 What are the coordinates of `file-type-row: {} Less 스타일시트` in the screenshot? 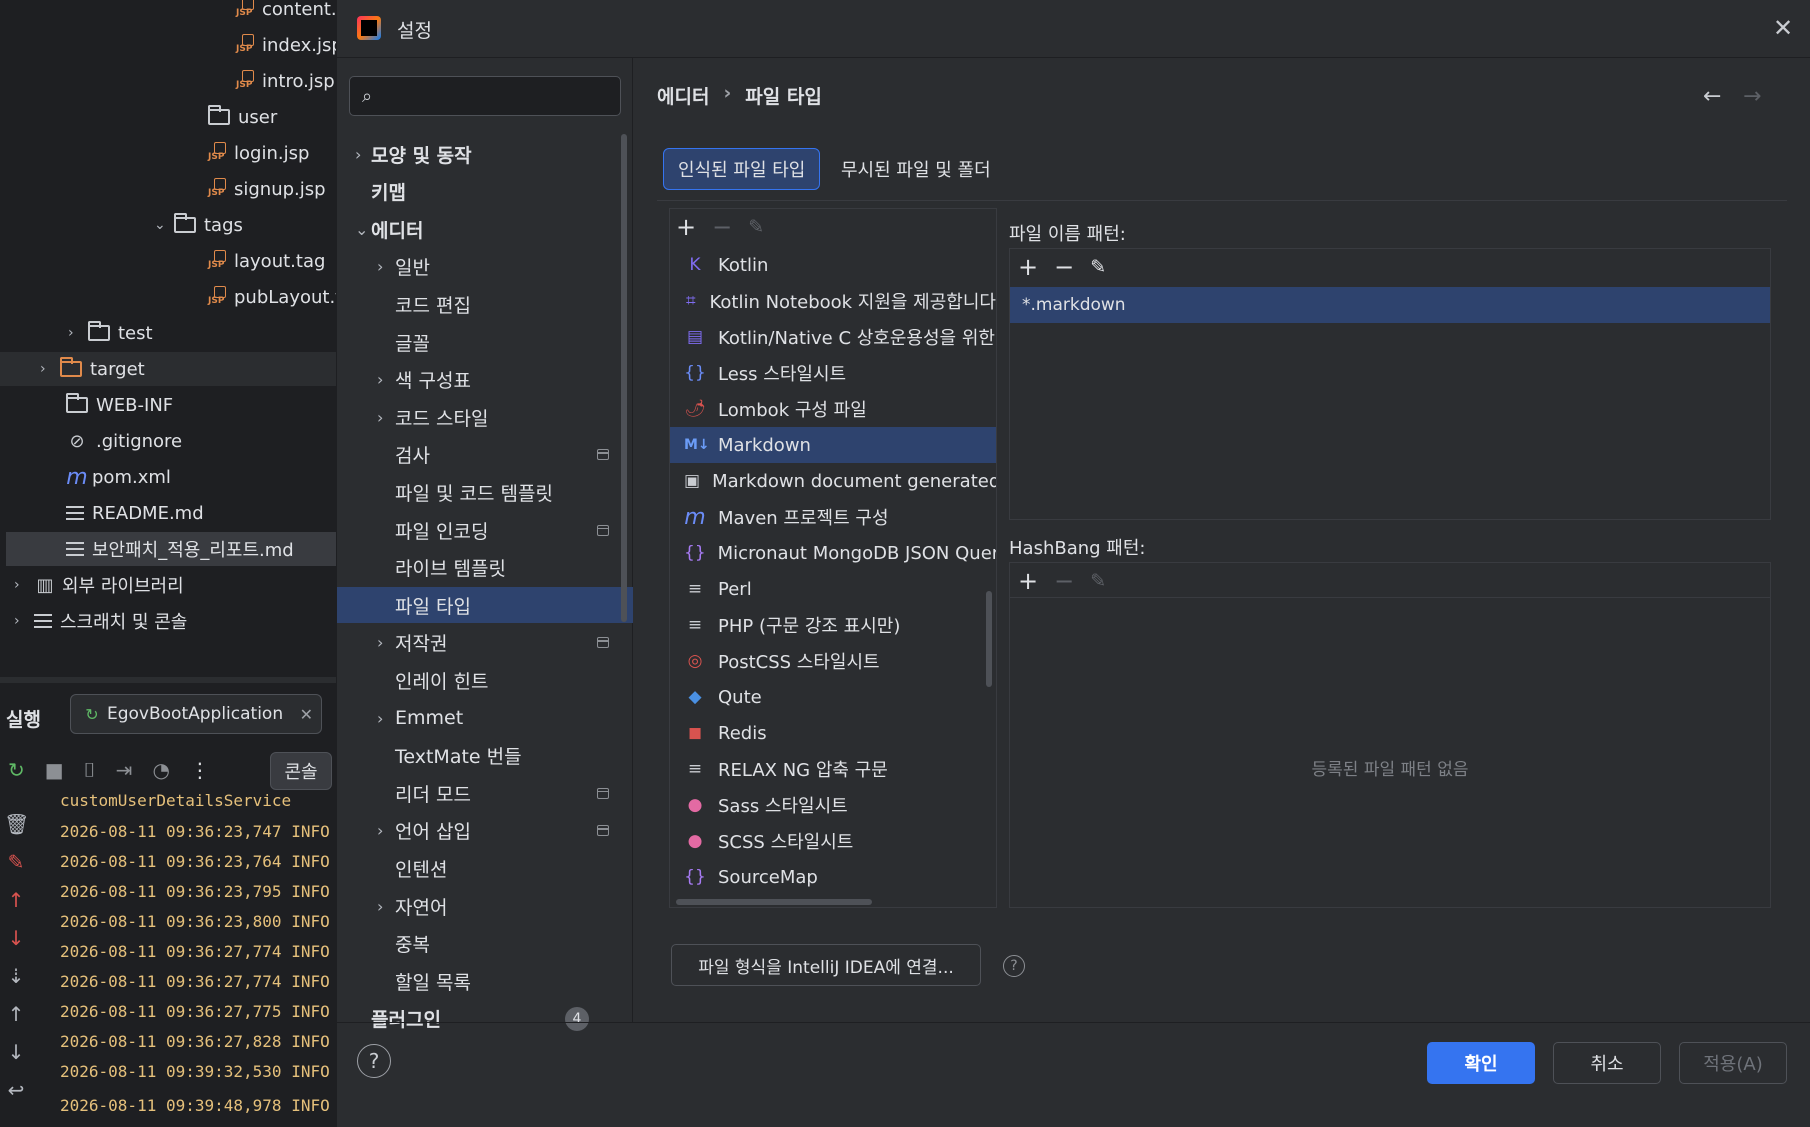 It's located at (833, 373).